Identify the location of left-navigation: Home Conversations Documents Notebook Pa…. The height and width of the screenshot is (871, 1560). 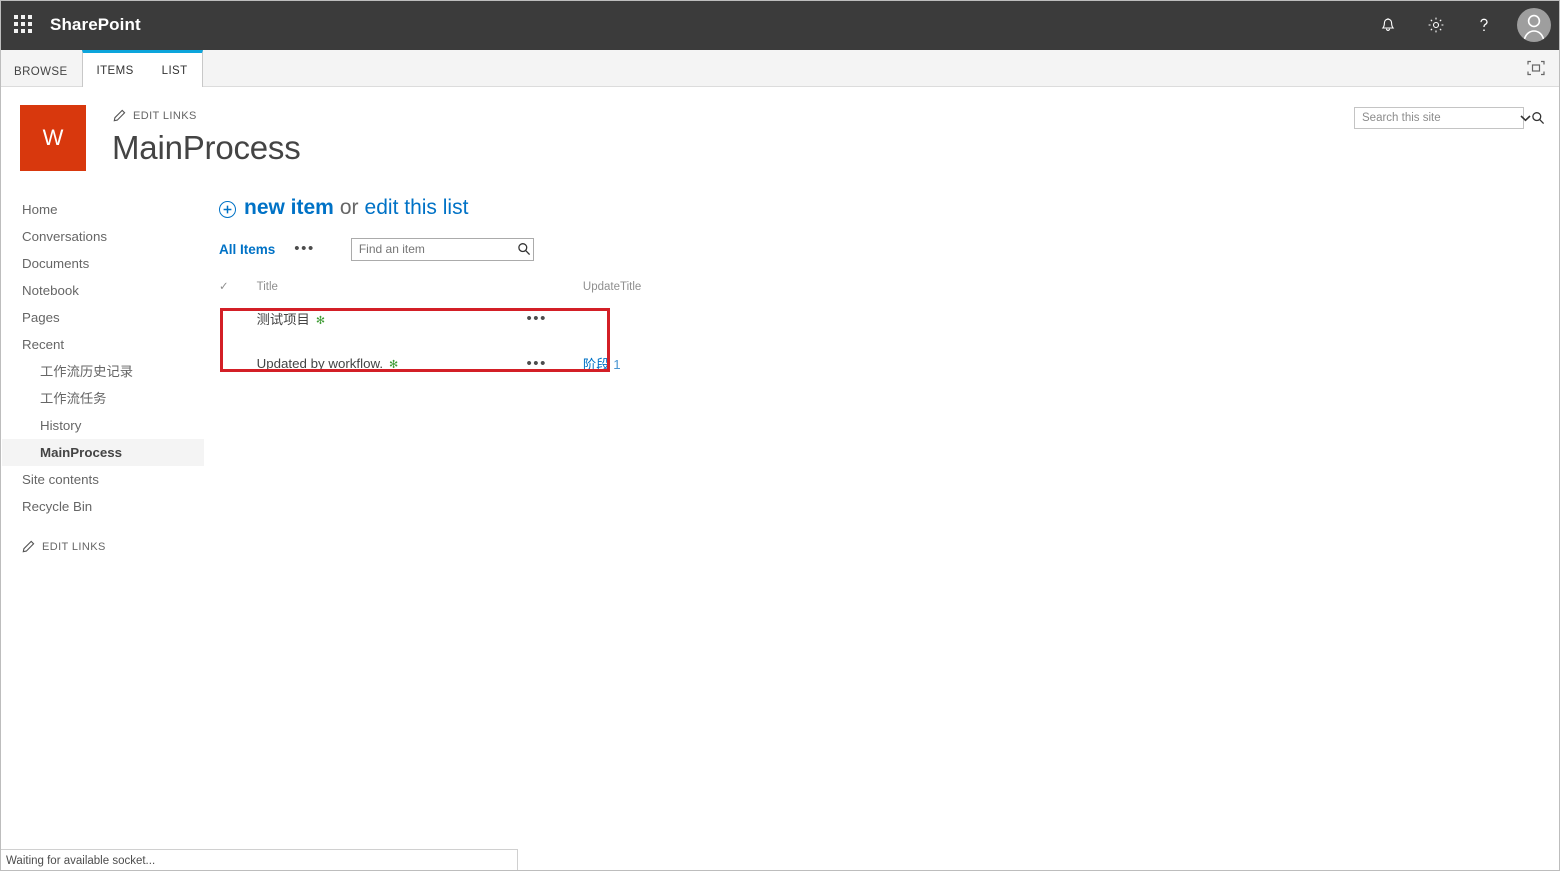
(103, 358).